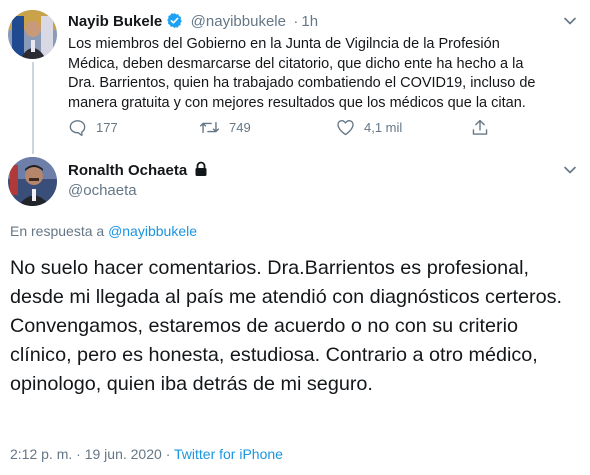  Describe the element at coordinates (107, 127) in the screenshot. I see `reply-count: 177` at that location.